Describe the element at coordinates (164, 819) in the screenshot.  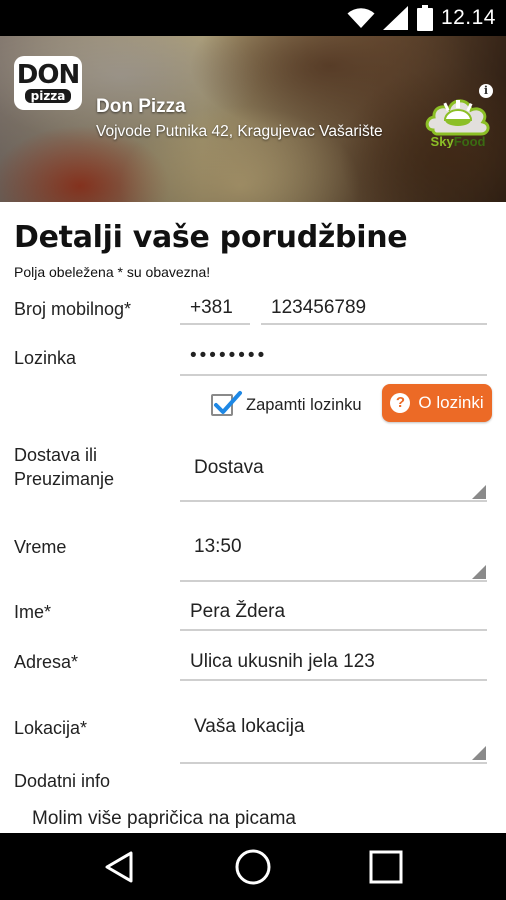
I see `extra-info-field: Molim više papričica na picama` at that location.